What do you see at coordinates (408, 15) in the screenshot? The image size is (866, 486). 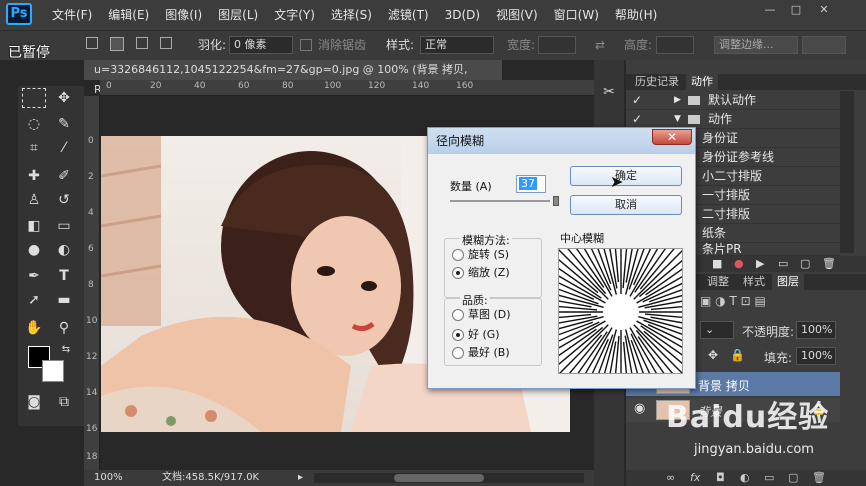 I see `menu-filter: 滤镜(T)` at bounding box center [408, 15].